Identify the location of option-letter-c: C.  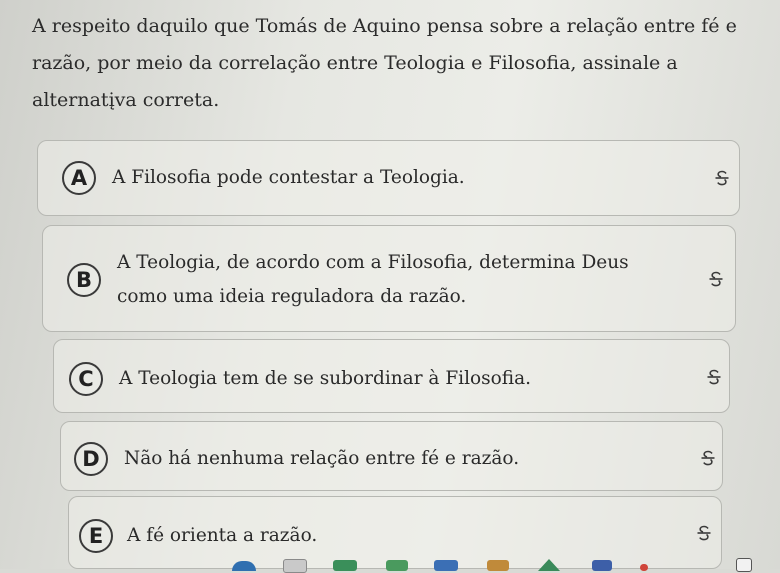
(86, 379).